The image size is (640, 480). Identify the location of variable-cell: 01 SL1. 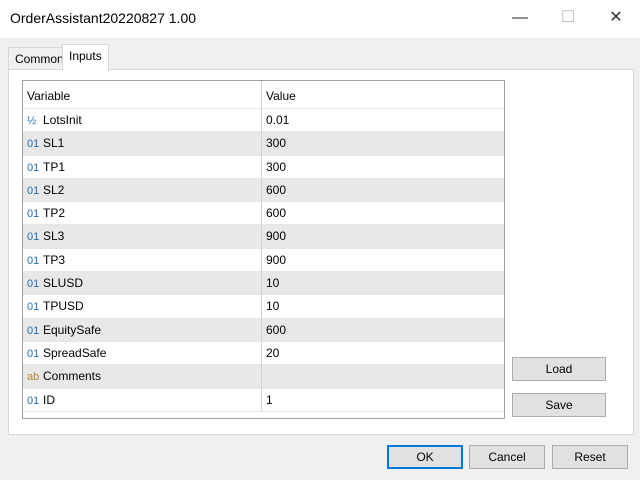
(45, 144).